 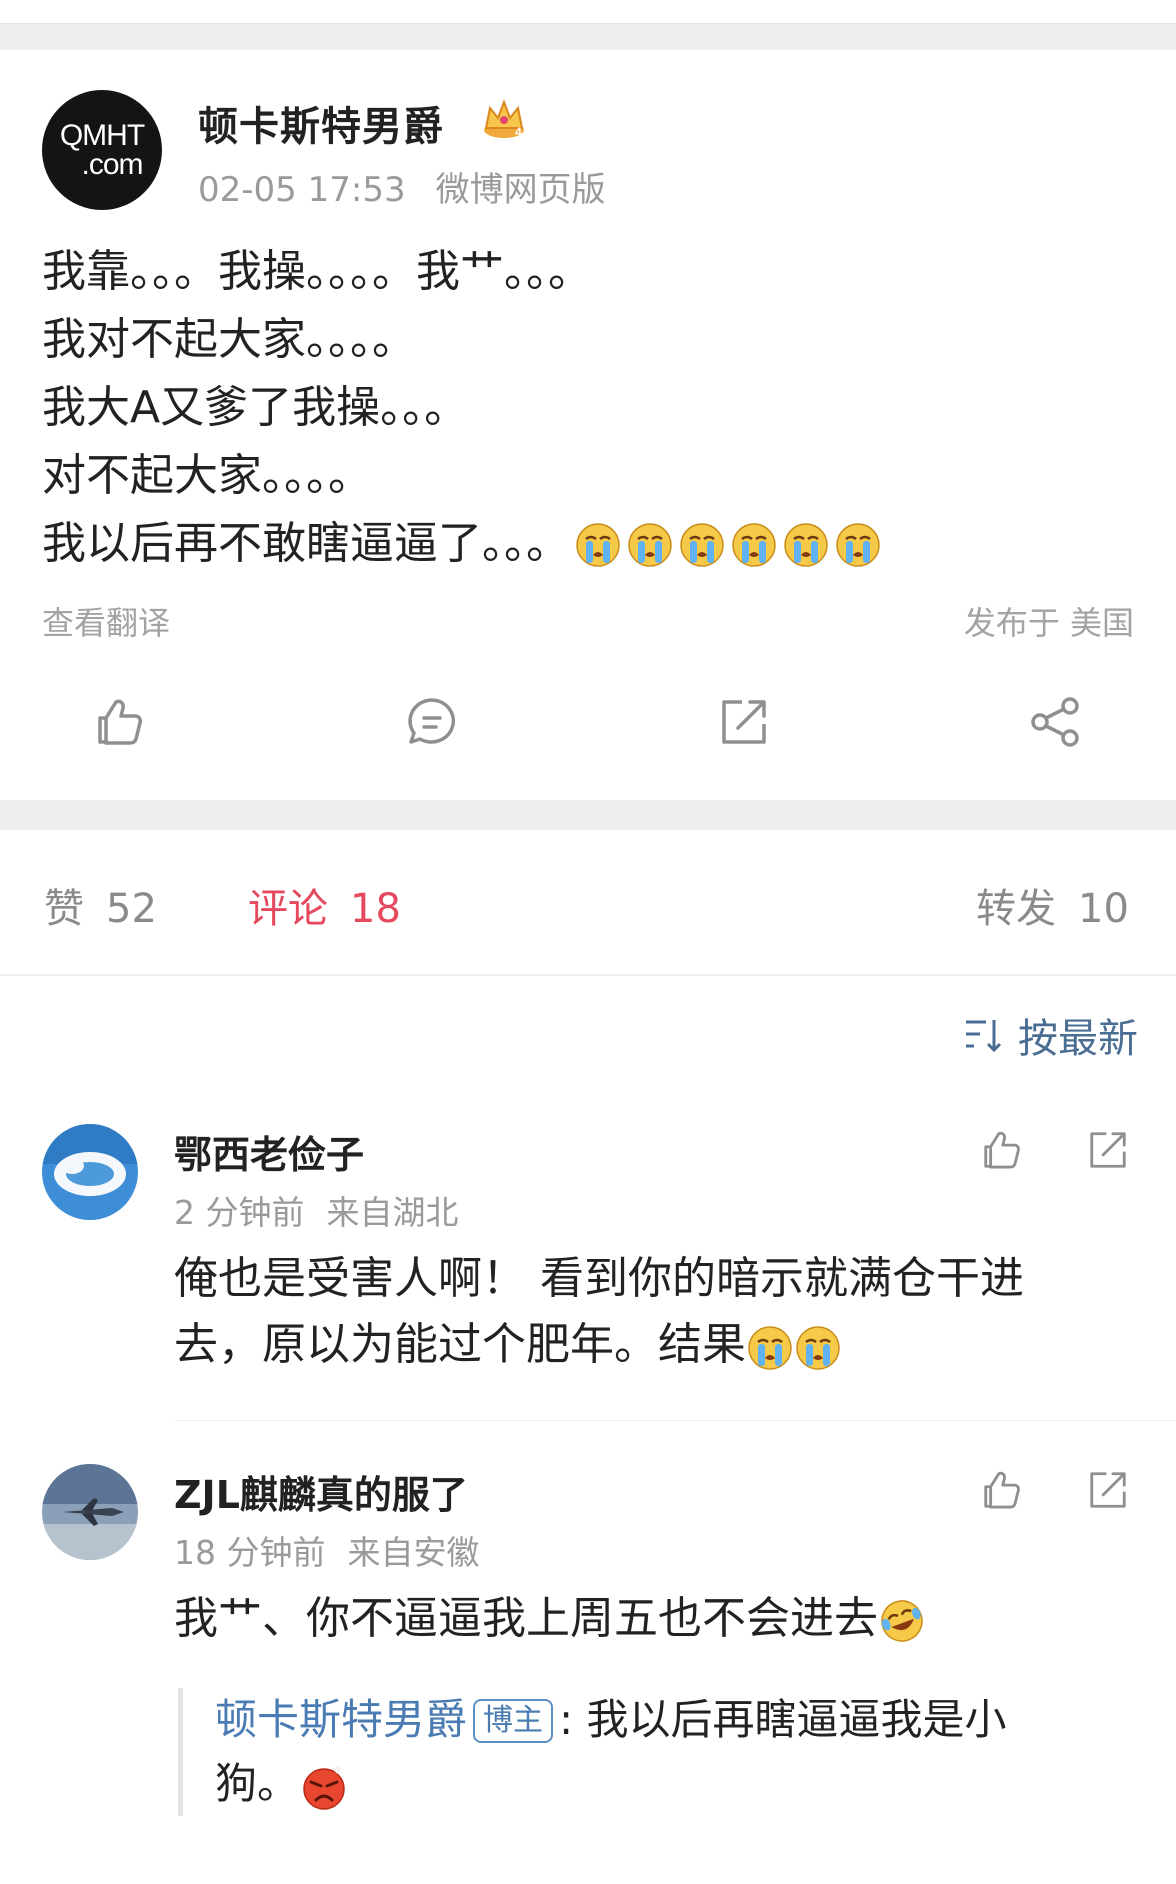 What do you see at coordinates (102, 135) in the screenshot?
I see `avatar-logo-text: QMHT` at bounding box center [102, 135].